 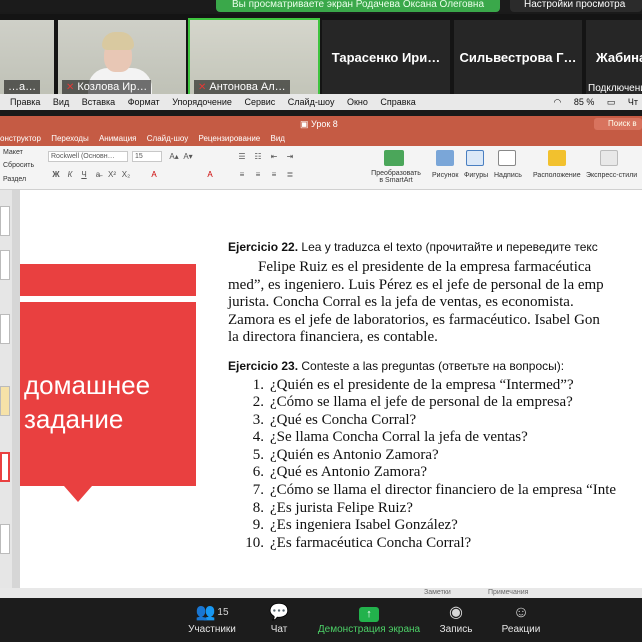 What do you see at coordinates (25, 102) in the screenshot?
I see `menu-edit: Правка` at bounding box center [25, 102].